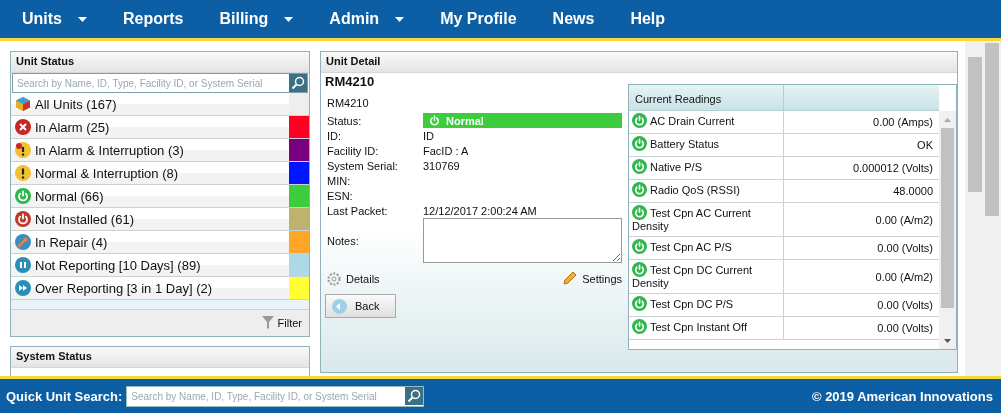 The image size is (1001, 413). I want to click on reading-value: 48.0000, so click(913, 191).